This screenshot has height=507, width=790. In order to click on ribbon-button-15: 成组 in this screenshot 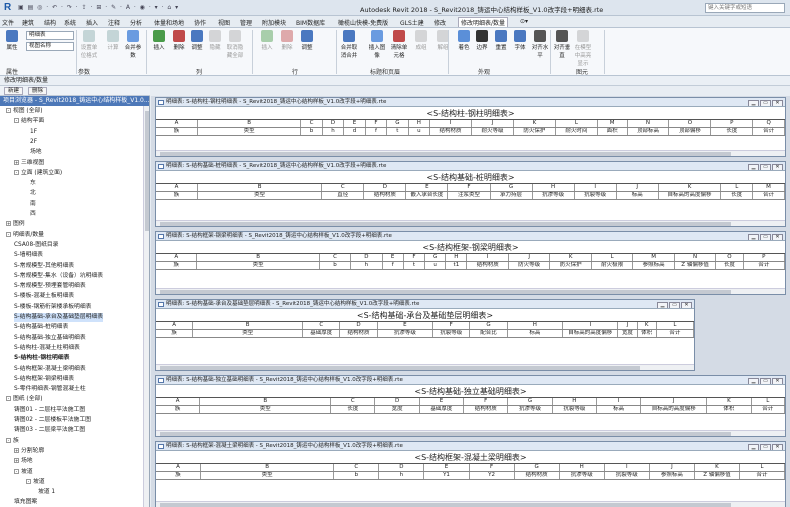, I will do `click(421, 40)`.